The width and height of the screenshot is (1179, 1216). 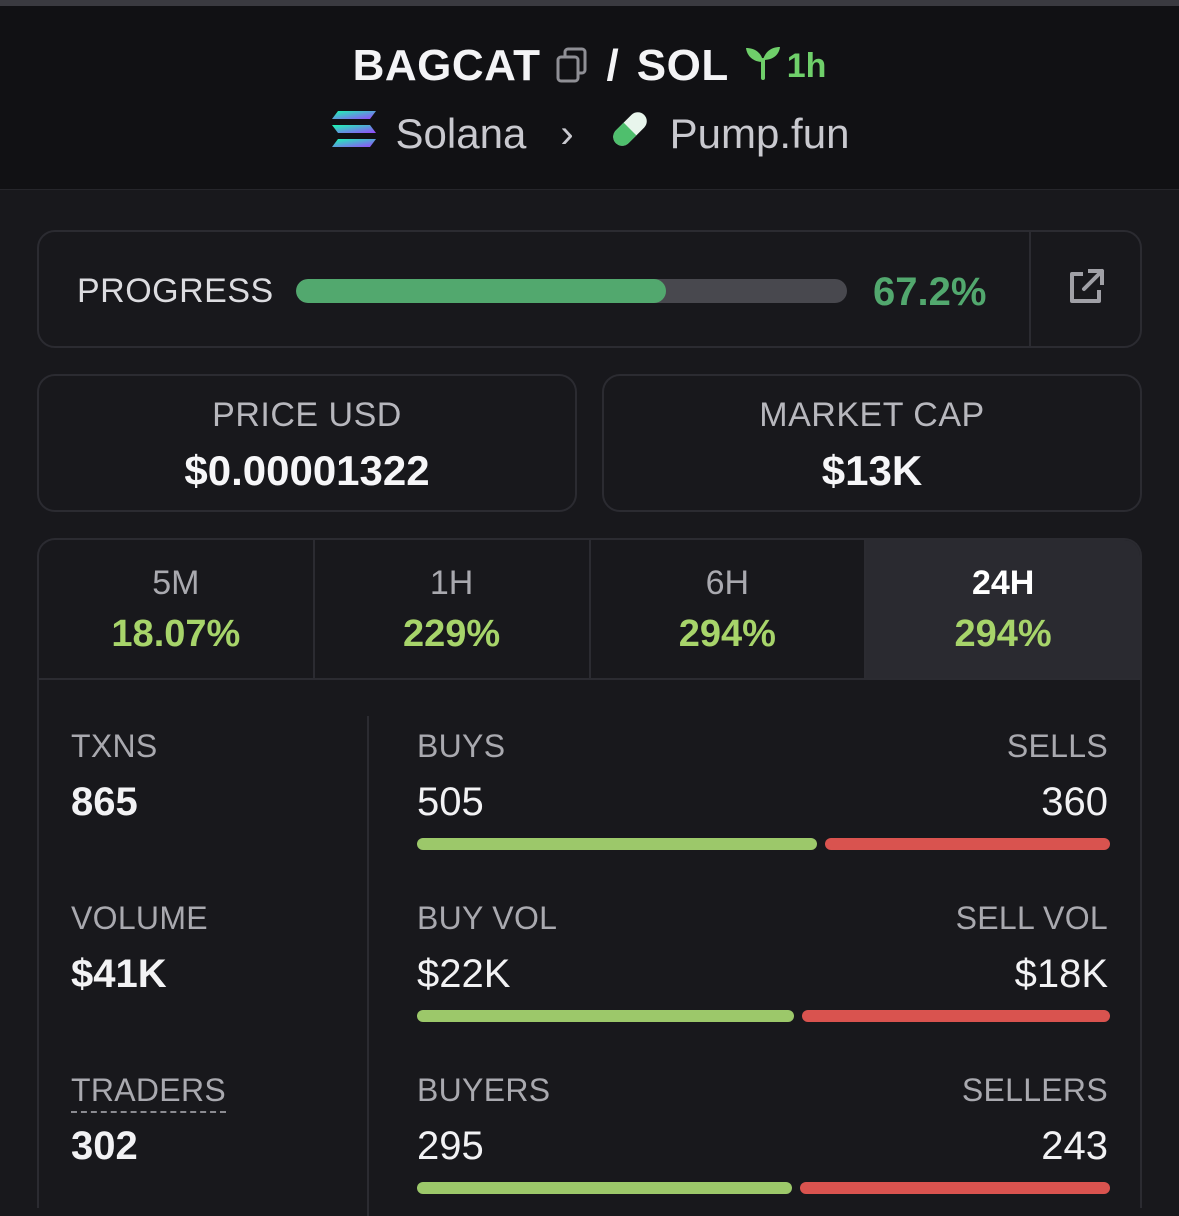 I want to click on price-usd-value: $0.00001322, so click(x=307, y=470).